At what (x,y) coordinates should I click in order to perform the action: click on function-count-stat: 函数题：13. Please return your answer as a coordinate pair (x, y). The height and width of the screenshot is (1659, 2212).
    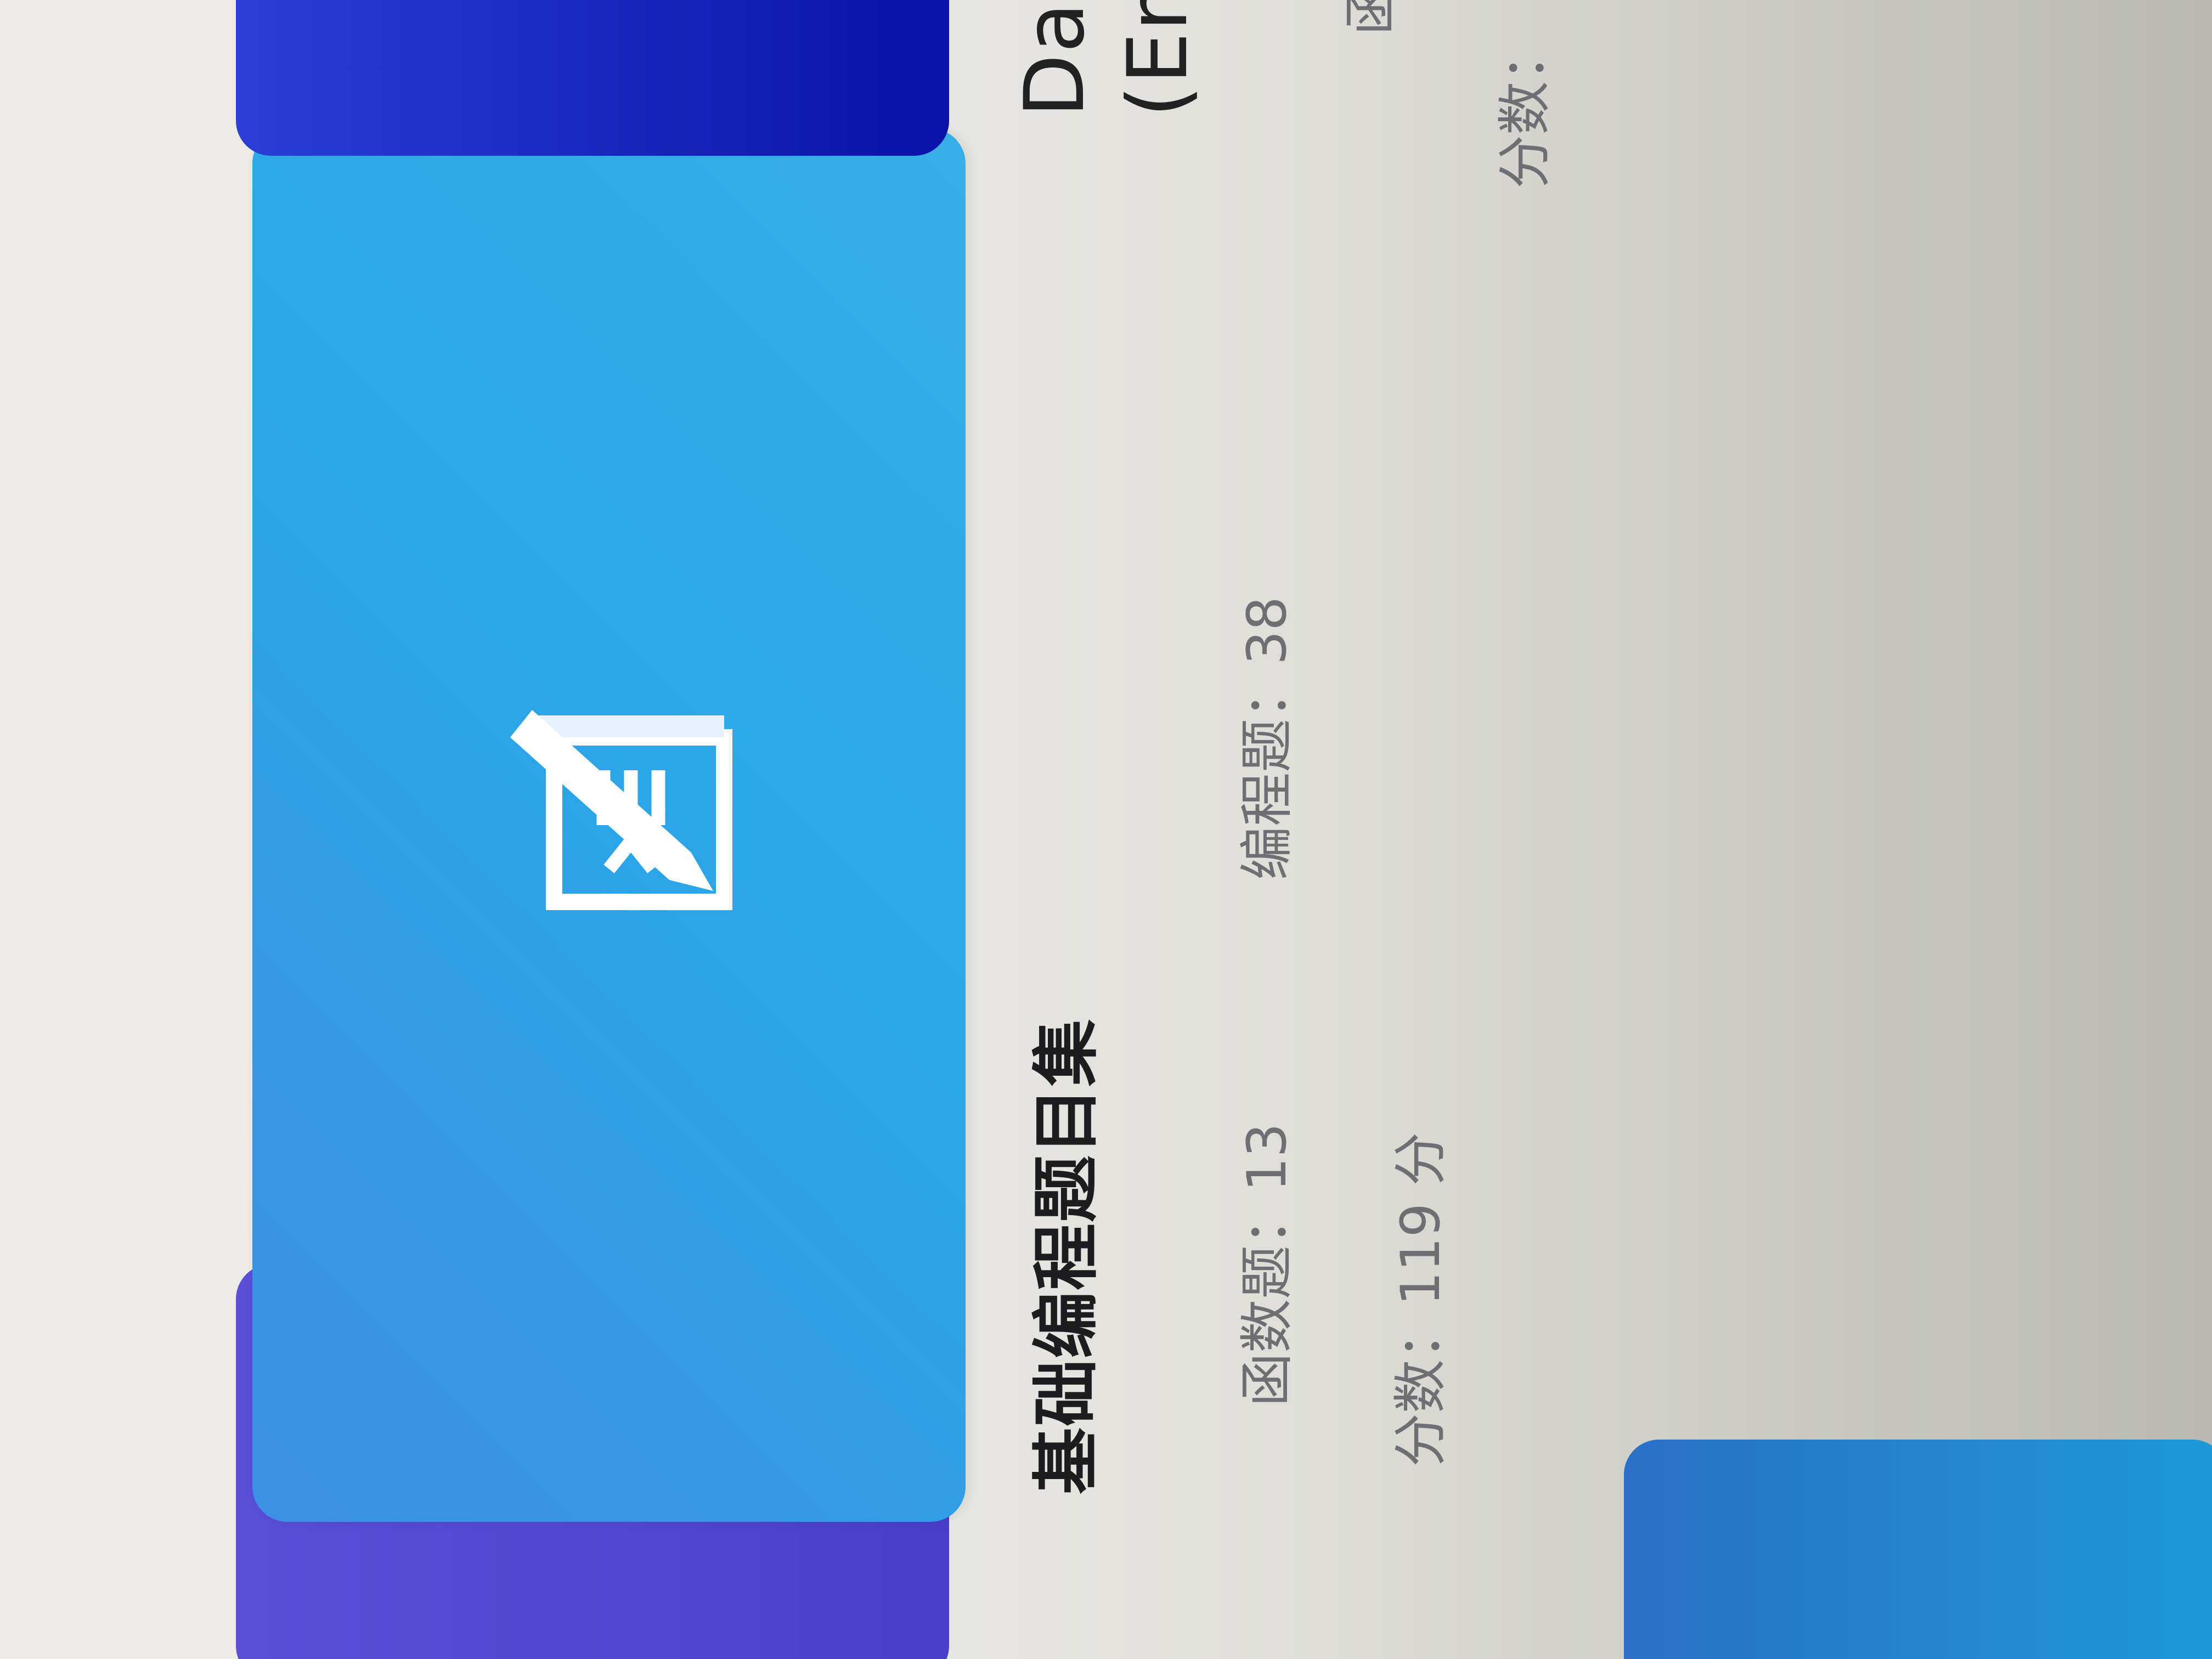
    Looking at the image, I should click on (1262, 1265).